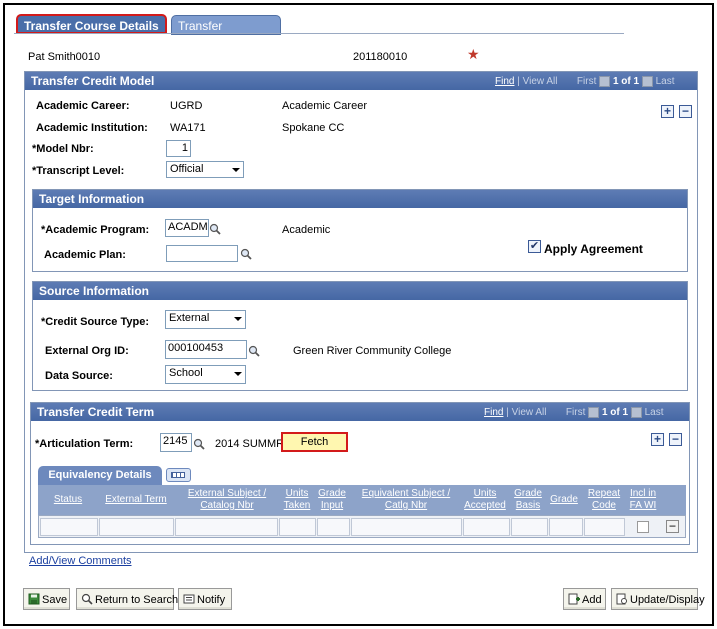 Image resolution: width=717 pixels, height=629 pixels. I want to click on save-label: Save, so click(55, 600).